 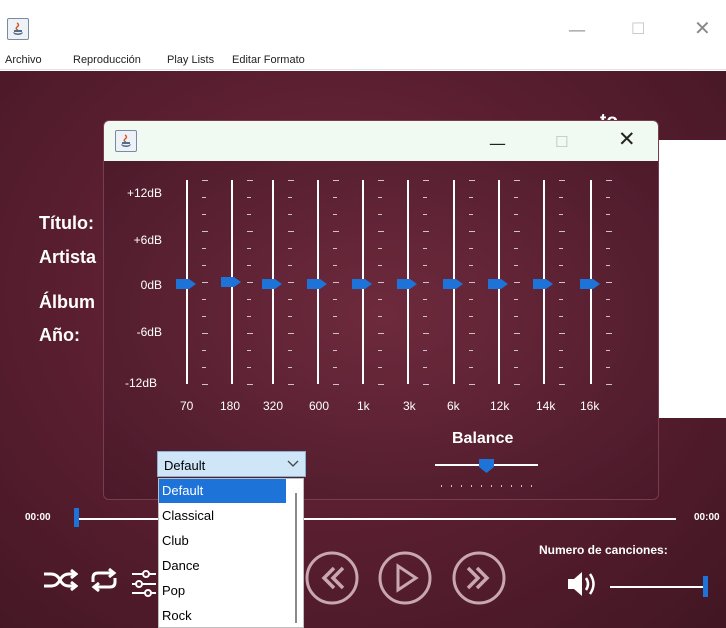 I want to click on preset-option-club: Club, so click(x=222, y=541).